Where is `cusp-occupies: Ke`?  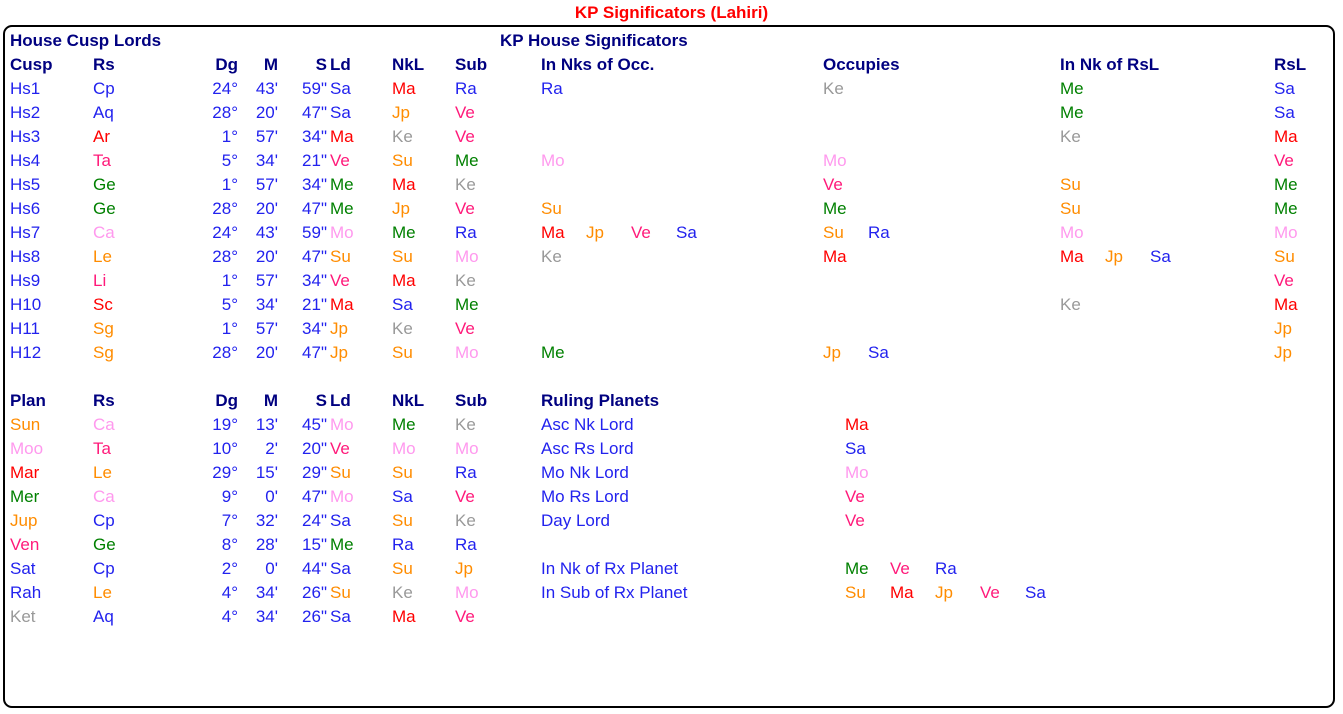 cusp-occupies: Ke is located at coordinates (845, 89).